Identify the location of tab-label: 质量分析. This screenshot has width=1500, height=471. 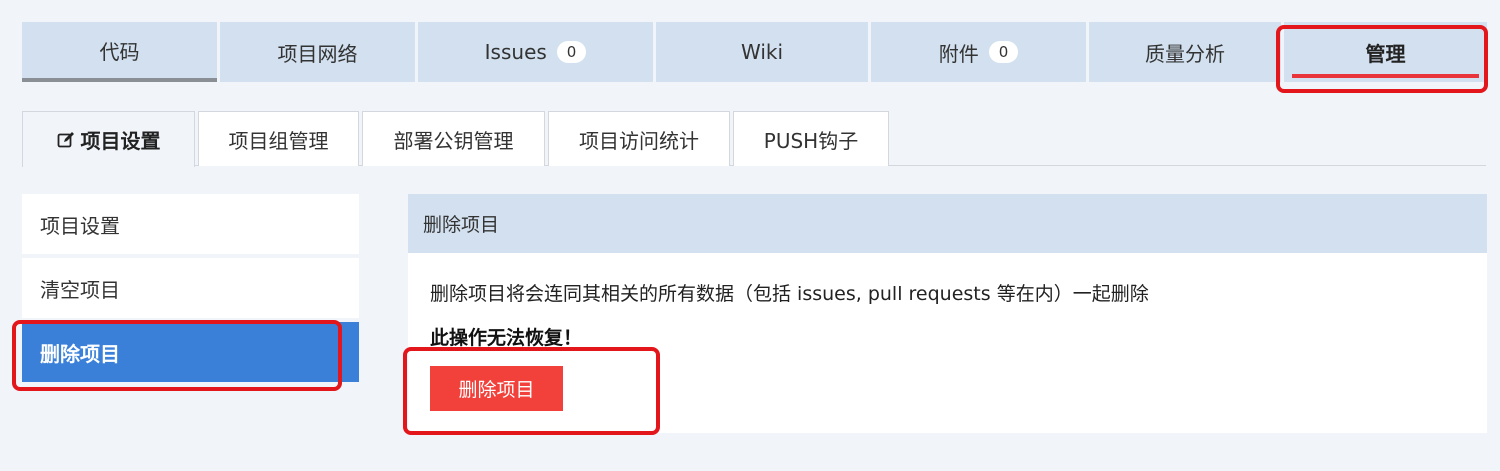
(1185, 53).